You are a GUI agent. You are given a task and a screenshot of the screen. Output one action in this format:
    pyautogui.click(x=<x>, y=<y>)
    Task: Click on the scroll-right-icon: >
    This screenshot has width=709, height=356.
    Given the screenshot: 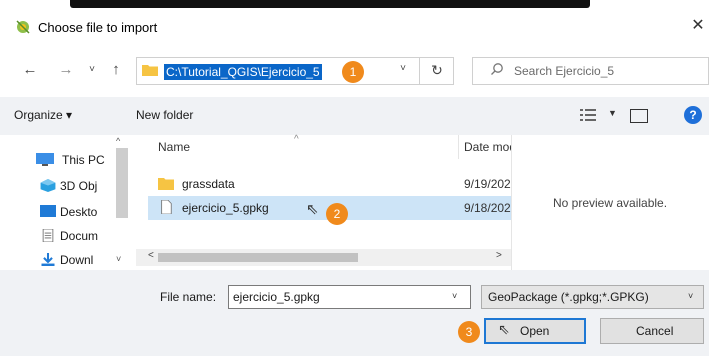 What is the action you would take?
    pyautogui.click(x=499, y=255)
    